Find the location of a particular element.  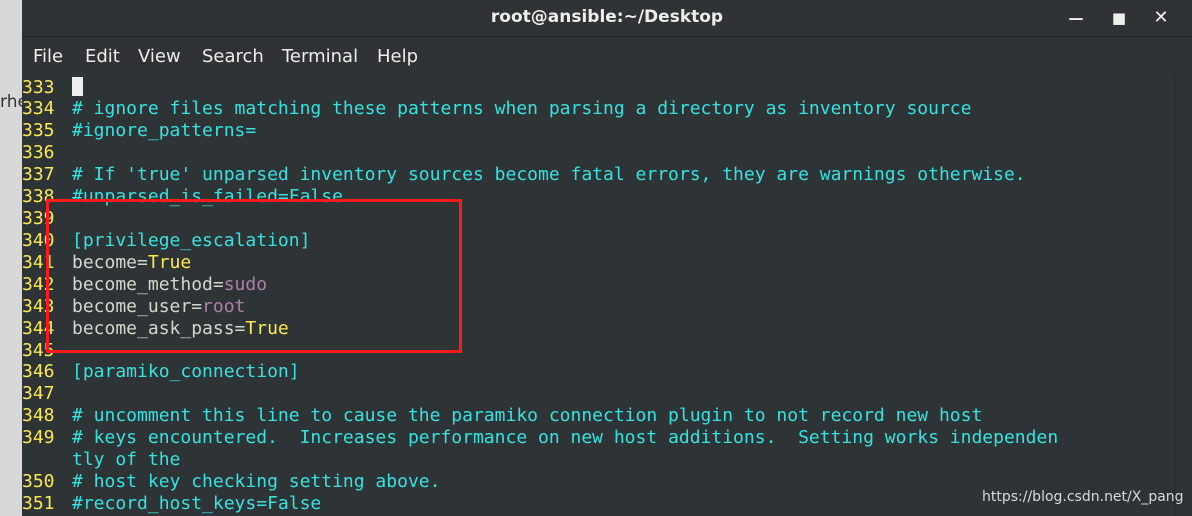

watermark: https://blog.csdn.net/X_pang is located at coordinates (1083, 497).